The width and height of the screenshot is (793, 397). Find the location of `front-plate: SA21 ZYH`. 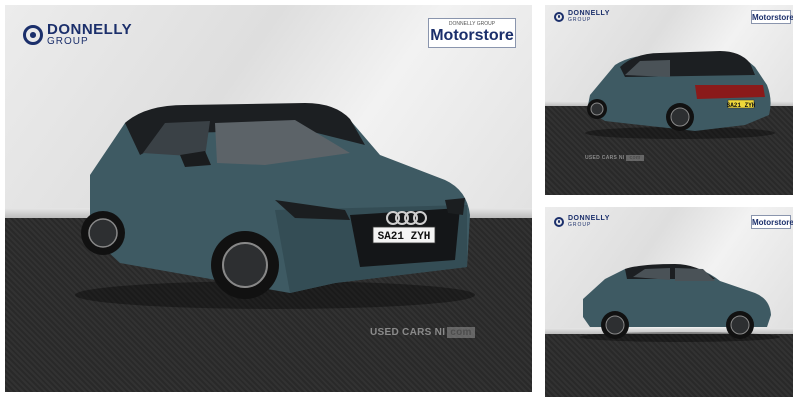

front-plate: SA21 ZYH is located at coordinates (404, 237).